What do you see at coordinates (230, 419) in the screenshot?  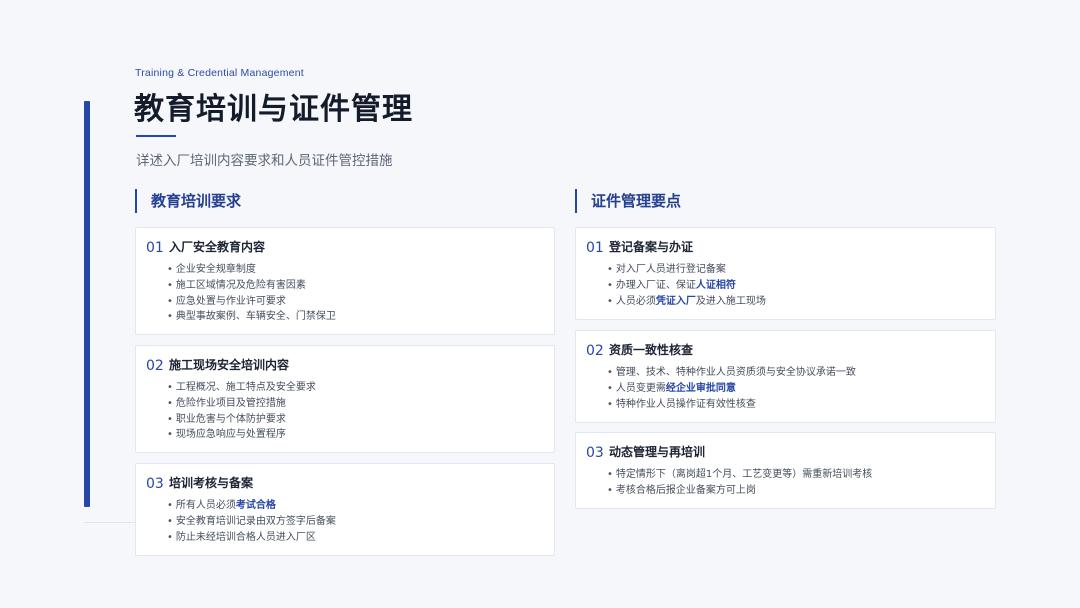 I see `item-text: 职业危害与个体防护要求` at bounding box center [230, 419].